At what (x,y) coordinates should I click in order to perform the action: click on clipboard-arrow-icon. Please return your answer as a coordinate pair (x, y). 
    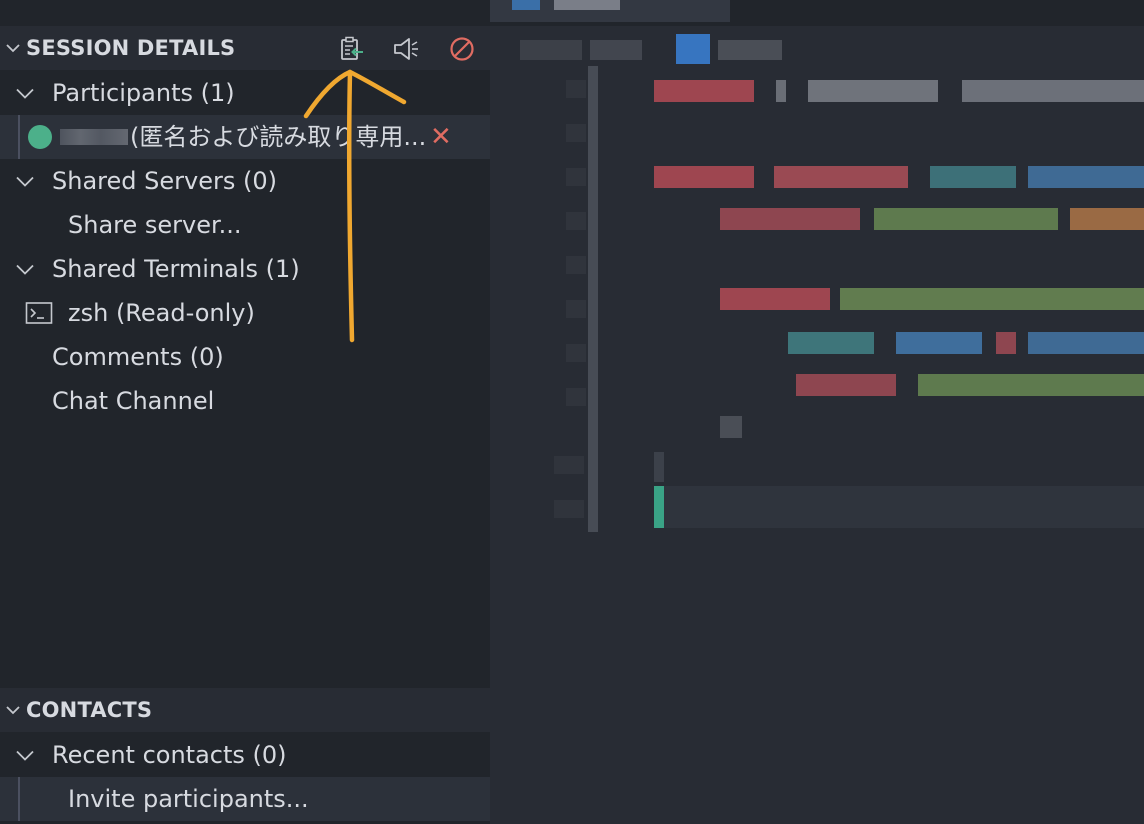
    Looking at the image, I should click on (352, 48).